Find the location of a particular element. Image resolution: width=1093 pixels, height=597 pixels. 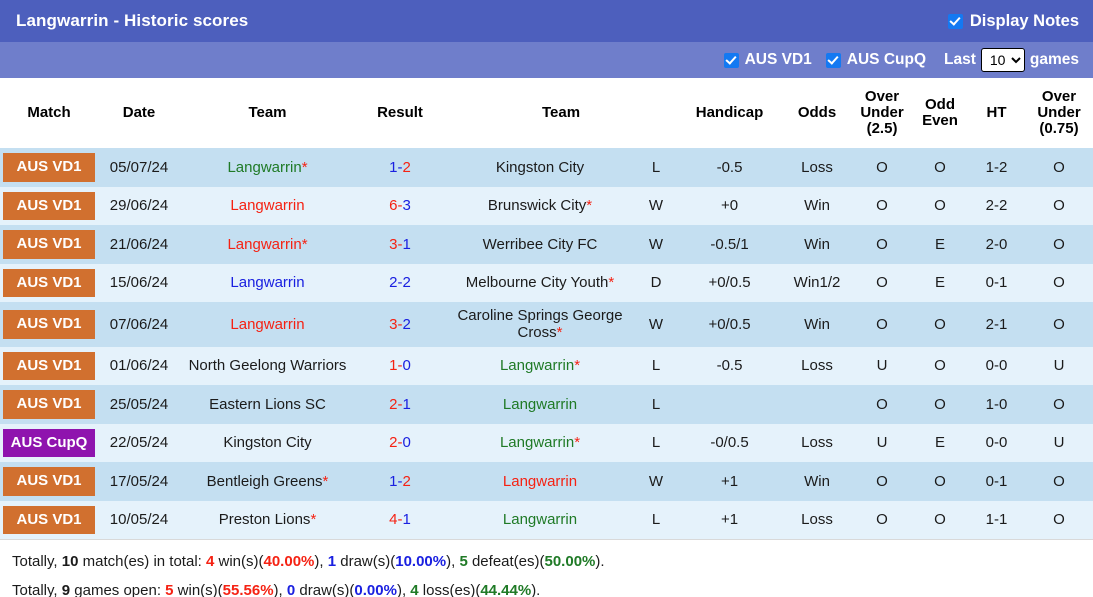

away-team-label: Melbourne City Youth is located at coordinates (537, 283).